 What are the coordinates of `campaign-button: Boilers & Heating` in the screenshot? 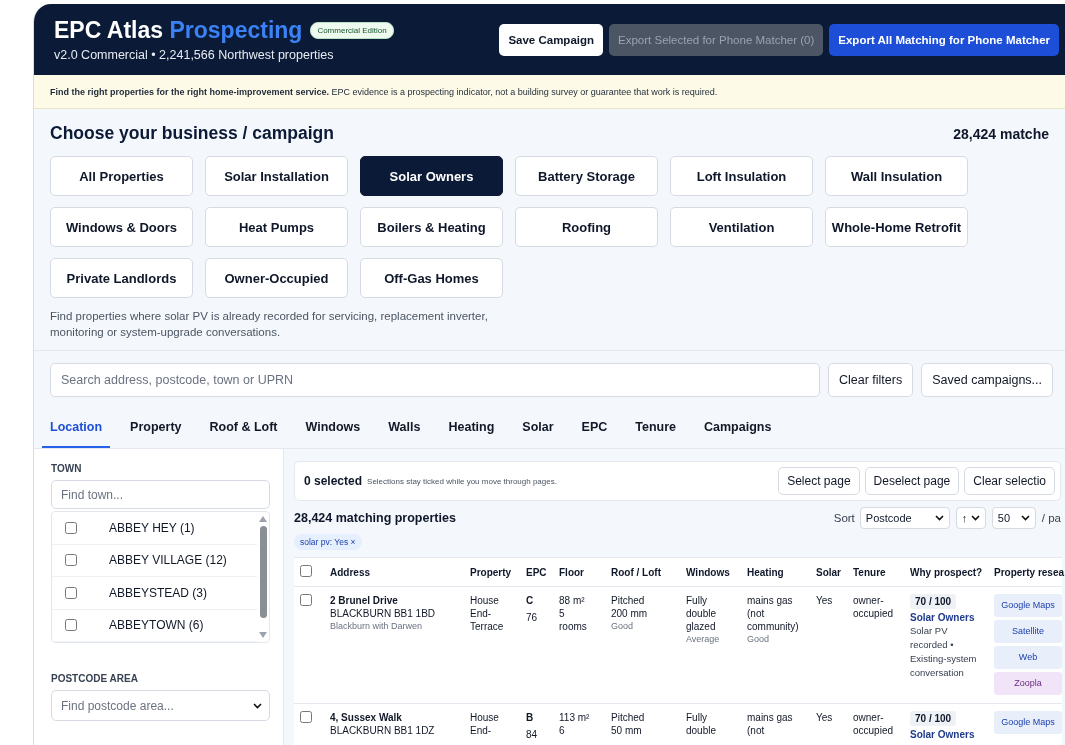 It's located at (431, 227).